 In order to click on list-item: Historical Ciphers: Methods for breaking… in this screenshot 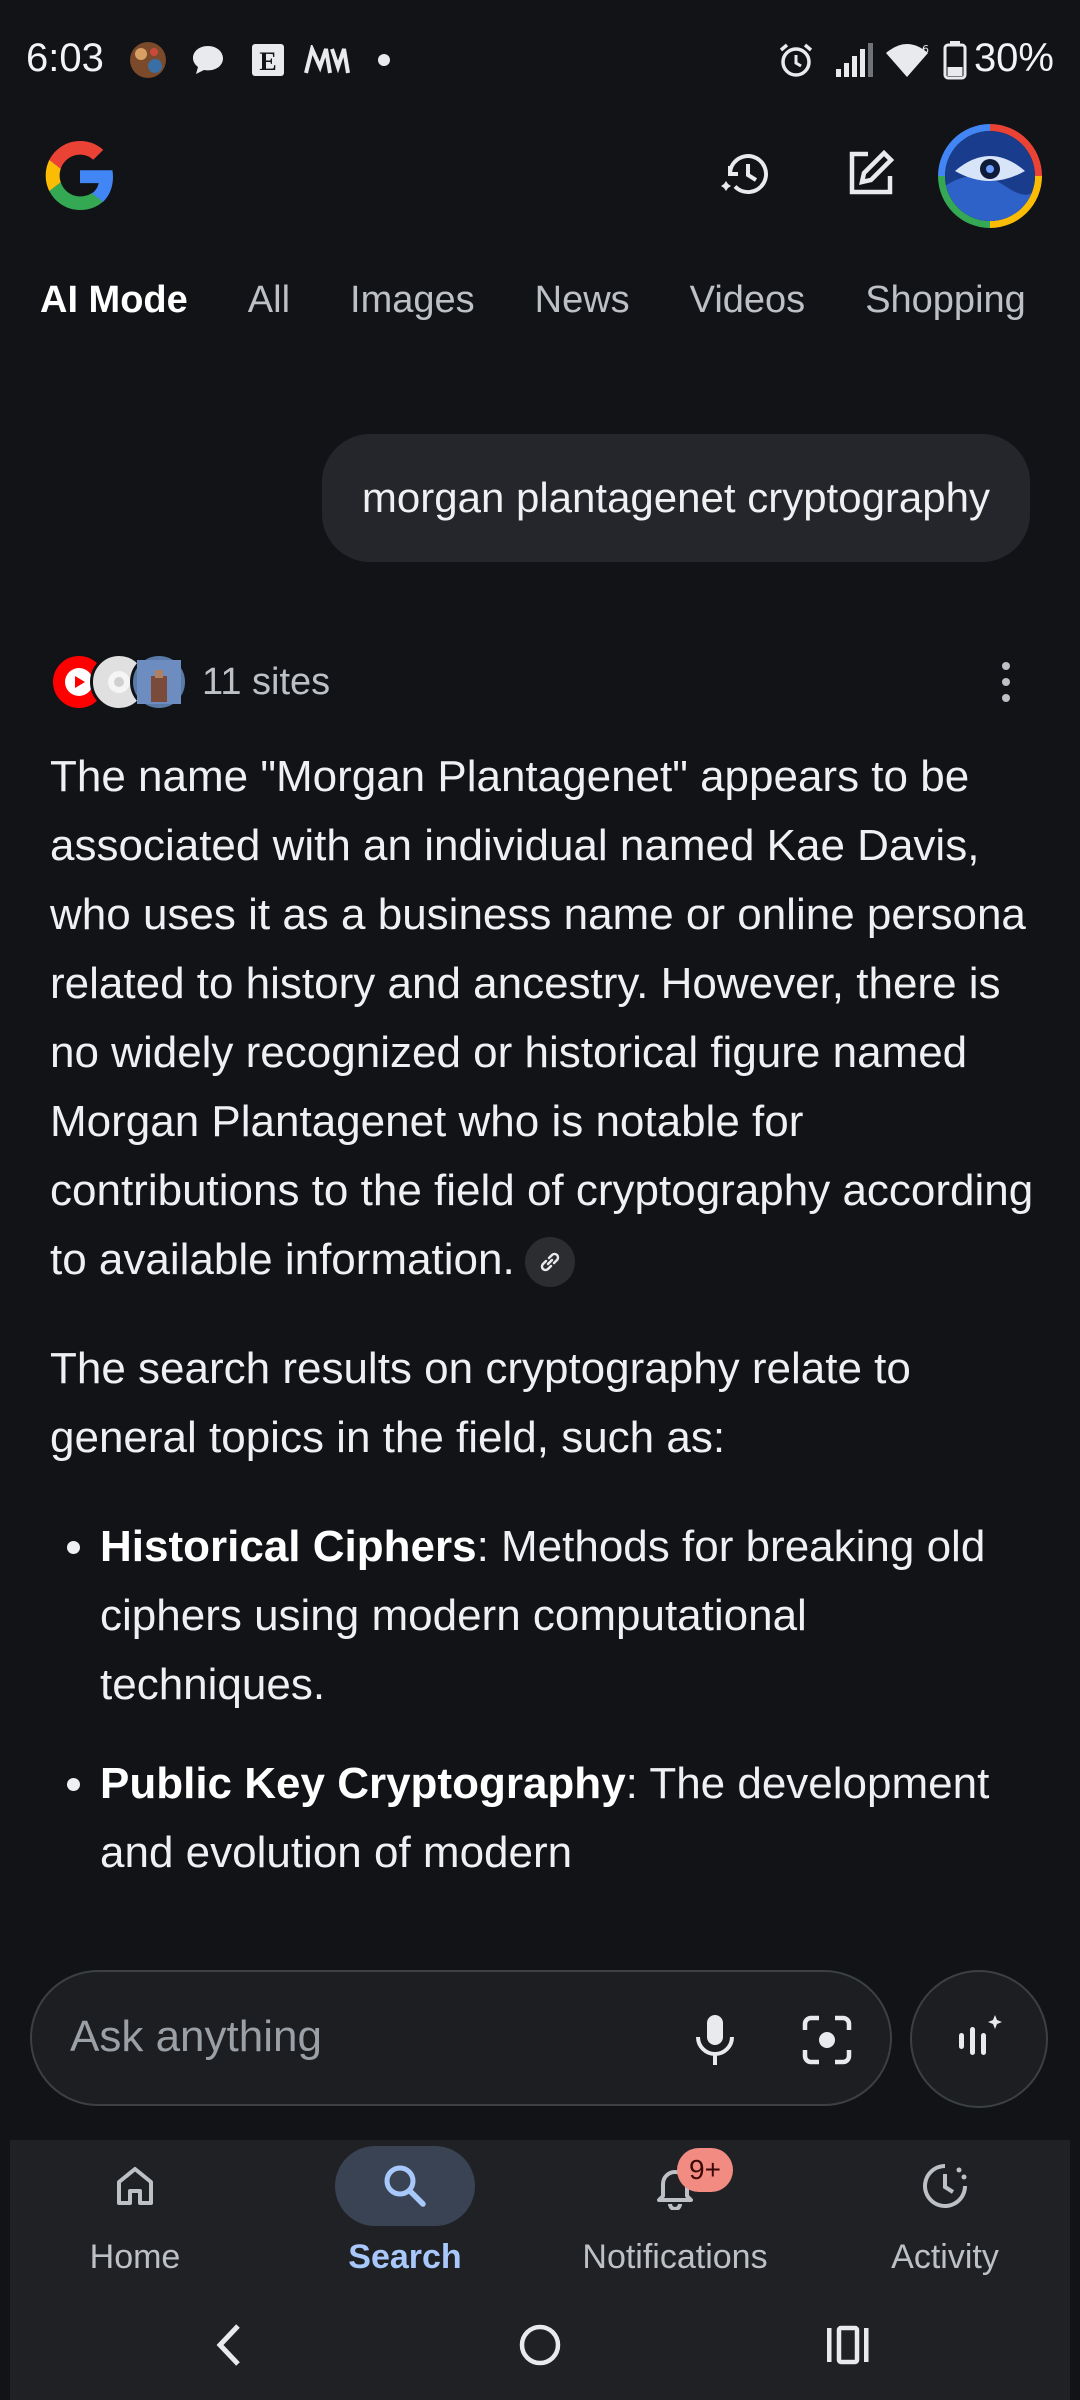, I will do `click(570, 1615)`.